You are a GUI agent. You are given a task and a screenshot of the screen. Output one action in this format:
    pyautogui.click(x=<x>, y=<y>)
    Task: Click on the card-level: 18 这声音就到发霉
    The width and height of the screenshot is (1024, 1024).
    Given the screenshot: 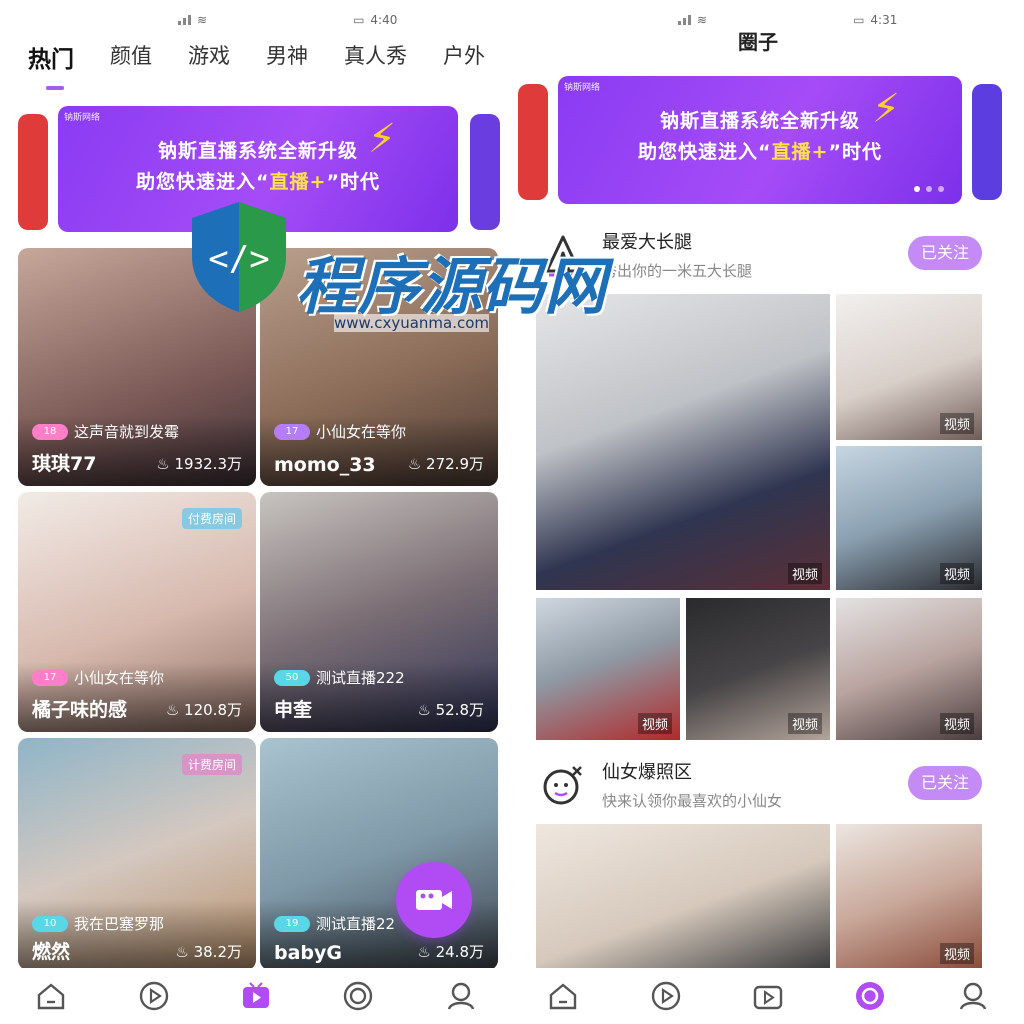 What is the action you would take?
    pyautogui.click(x=105, y=431)
    